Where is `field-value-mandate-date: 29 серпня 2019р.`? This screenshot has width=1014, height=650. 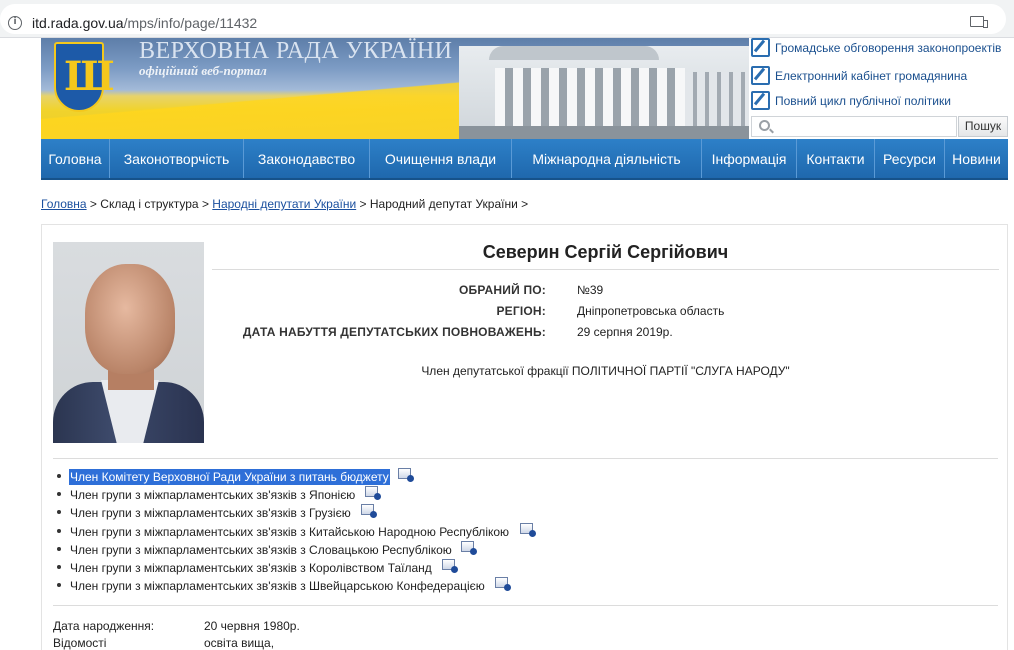 field-value-mandate-date: 29 серпня 2019р. is located at coordinates (625, 332).